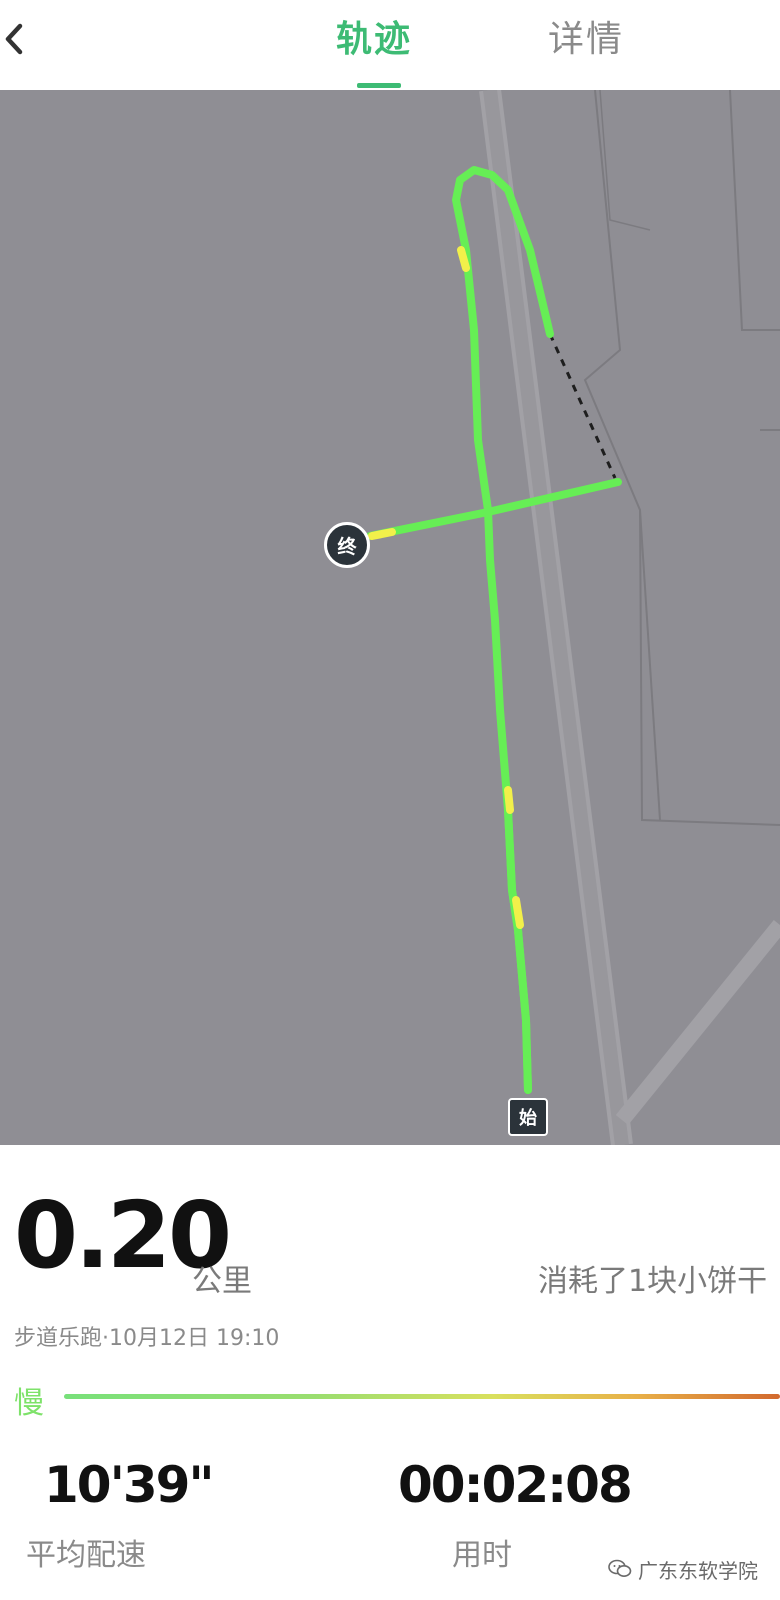  I want to click on pace-gradient-bar, so click(422, 1396).